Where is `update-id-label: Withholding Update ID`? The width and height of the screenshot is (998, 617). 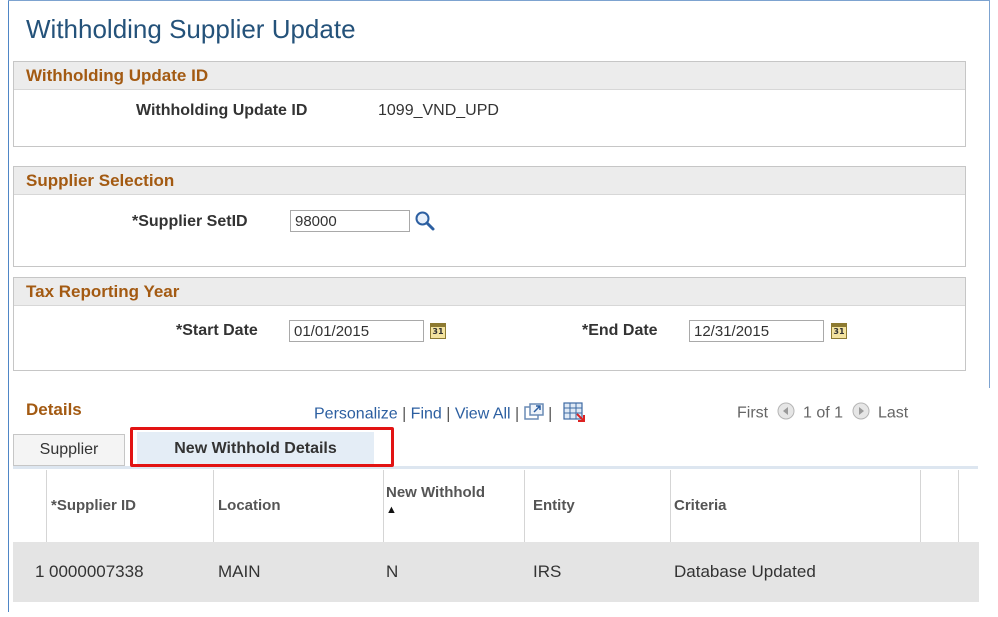 update-id-label: Withholding Update ID is located at coordinates (222, 110).